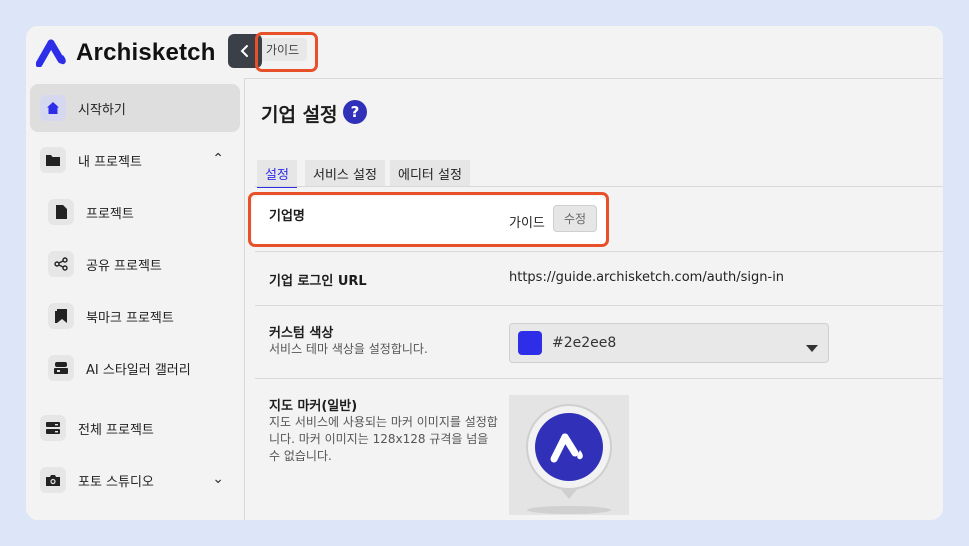  I want to click on app-name: Archisketch, so click(146, 52).